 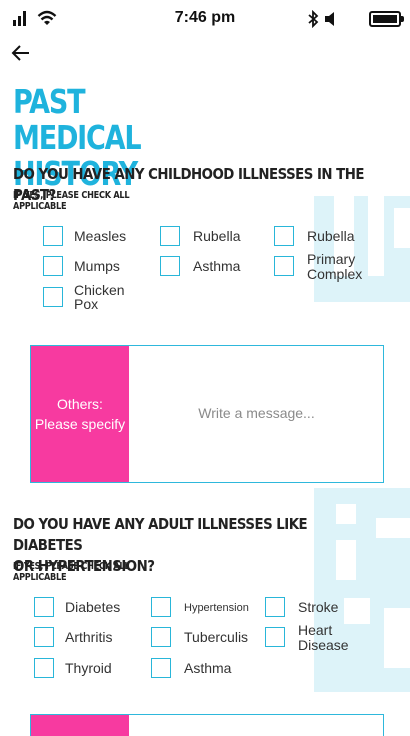 I want to click on checkbox-label: Stroke, so click(x=318, y=607).